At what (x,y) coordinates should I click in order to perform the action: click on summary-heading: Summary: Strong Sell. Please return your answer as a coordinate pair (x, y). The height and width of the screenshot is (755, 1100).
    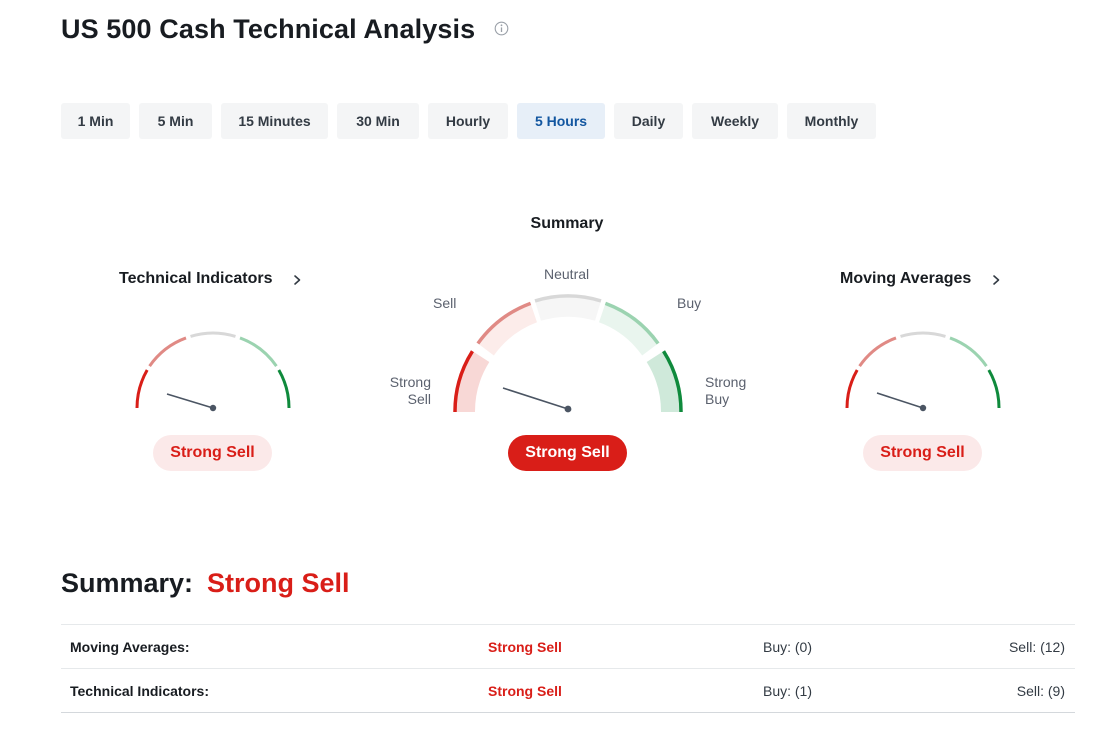
    Looking at the image, I should click on (205, 583).